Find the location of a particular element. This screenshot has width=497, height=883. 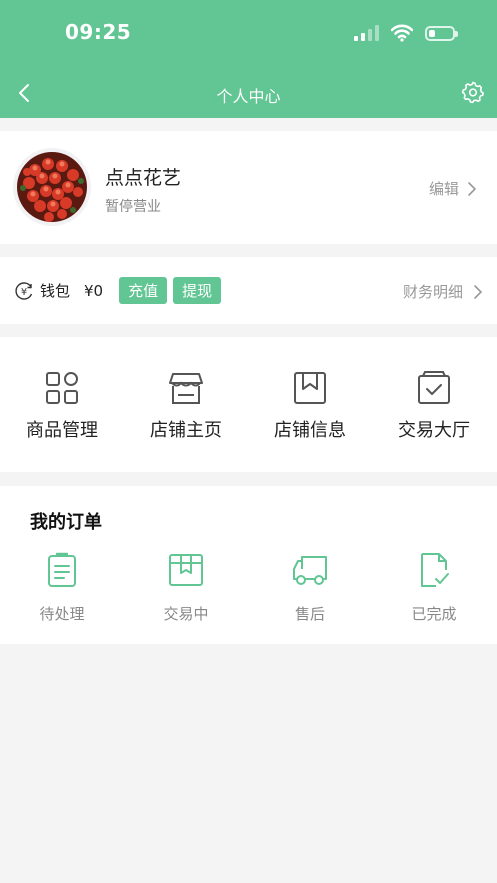

package-icon is located at coordinates (186, 570).